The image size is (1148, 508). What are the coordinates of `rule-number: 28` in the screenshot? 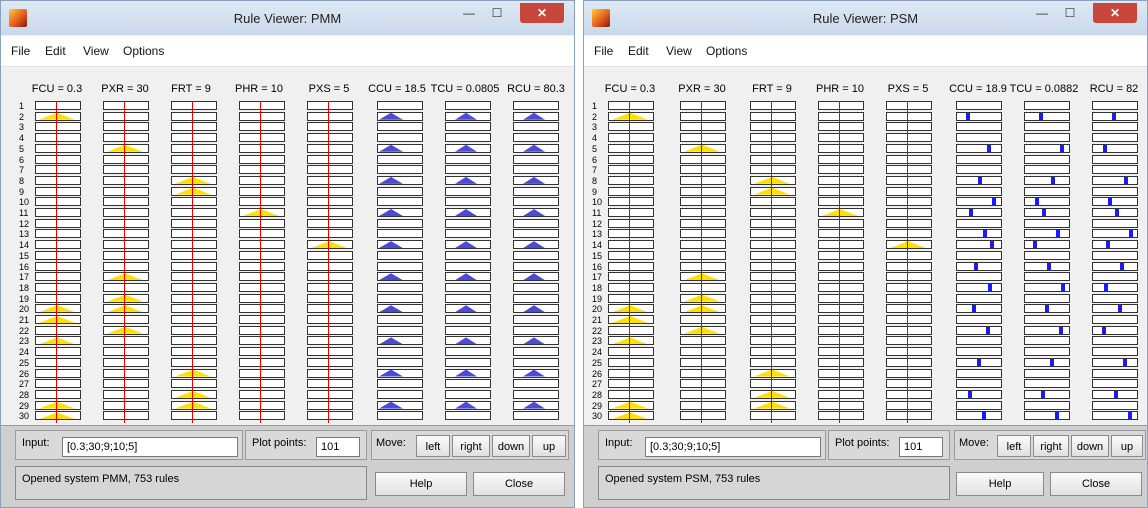 It's located at (24, 394).